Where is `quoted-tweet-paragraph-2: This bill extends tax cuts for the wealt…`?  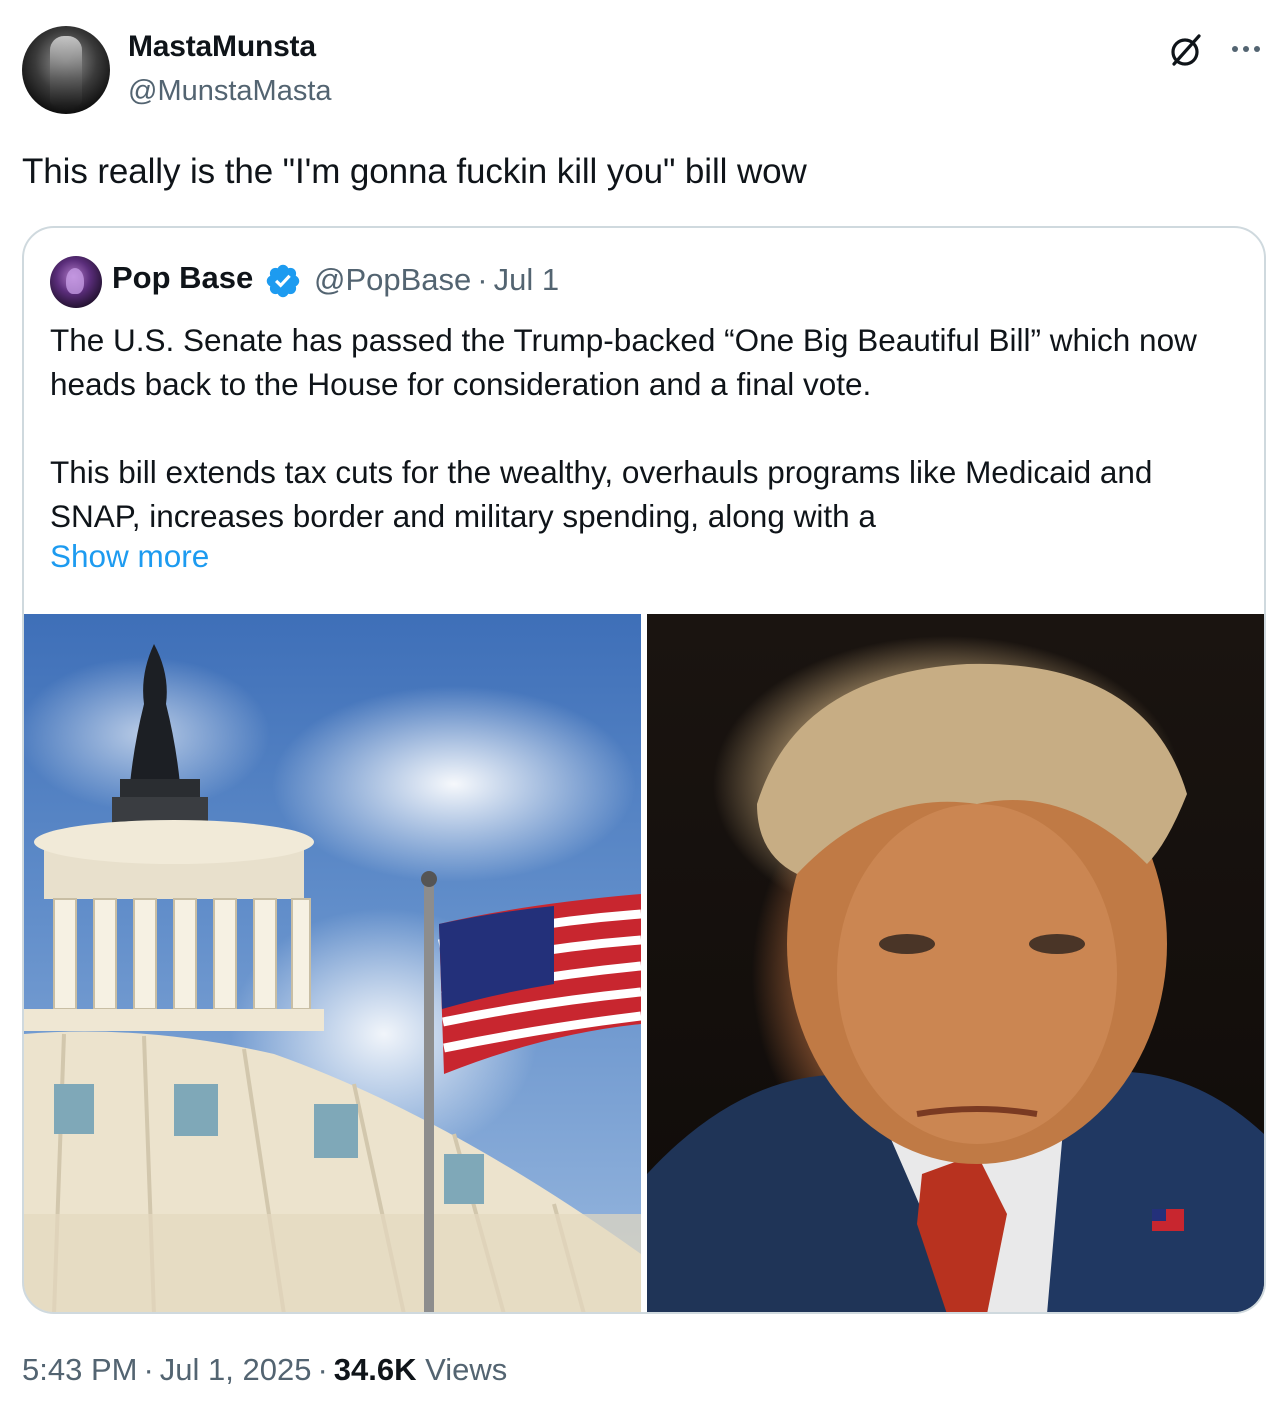
quoted-tweet-paragraph-2: This bill extends tax cuts for the wealt… is located at coordinates (601, 494).